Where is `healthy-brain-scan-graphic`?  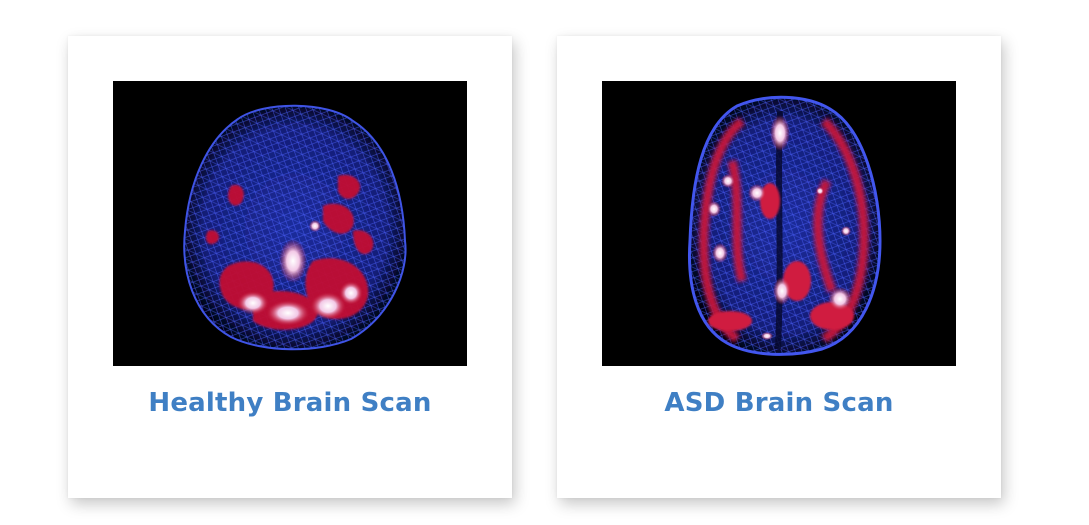
healthy-brain-scan-graphic is located at coordinates (295, 227).